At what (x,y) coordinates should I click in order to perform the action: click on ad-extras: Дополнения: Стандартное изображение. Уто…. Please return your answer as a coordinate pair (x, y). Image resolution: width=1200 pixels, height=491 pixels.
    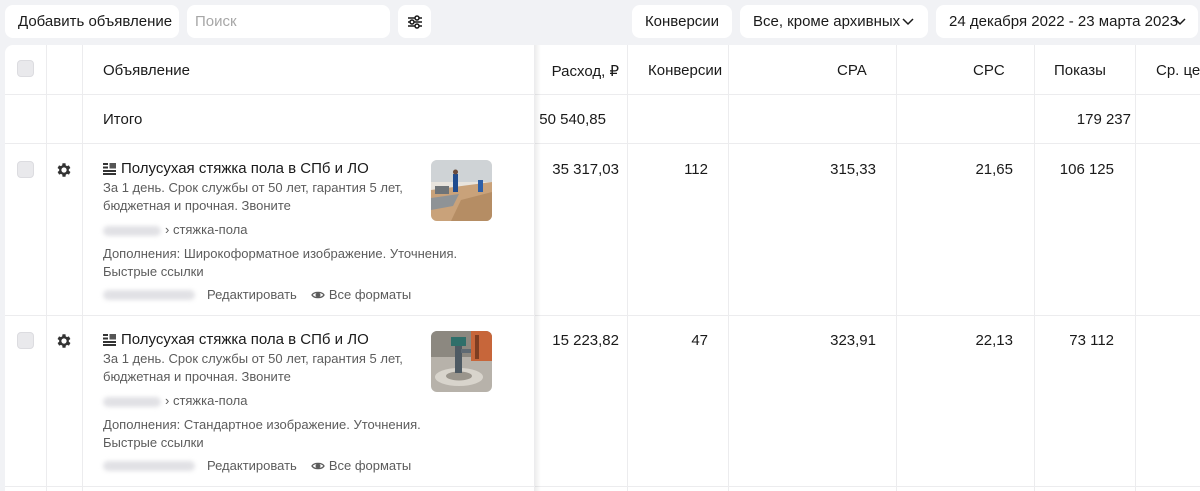
    Looking at the image, I should click on (262, 433).